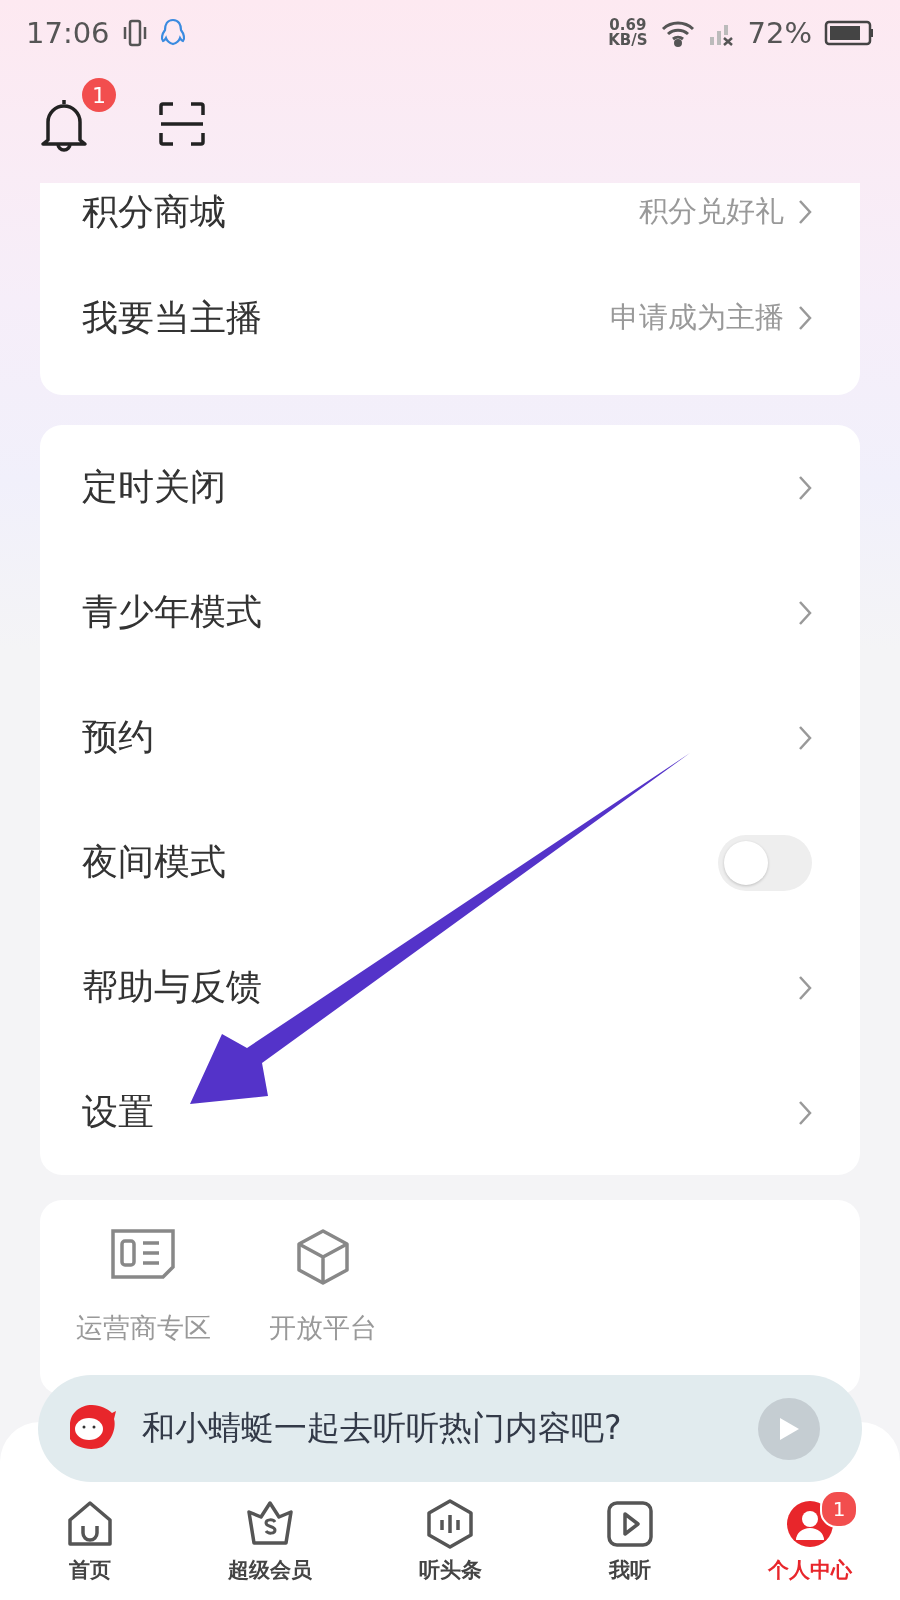  Describe the element at coordinates (450, 737) in the screenshot. I see `menu-row: 预约` at that location.